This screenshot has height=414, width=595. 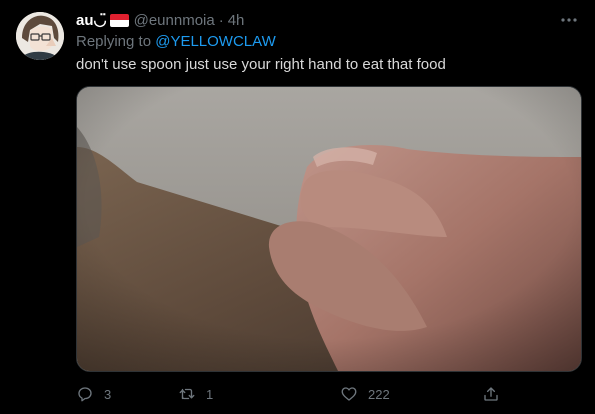 What do you see at coordinates (119, 20) in the screenshot?
I see `indonesia-flag-icon` at bounding box center [119, 20].